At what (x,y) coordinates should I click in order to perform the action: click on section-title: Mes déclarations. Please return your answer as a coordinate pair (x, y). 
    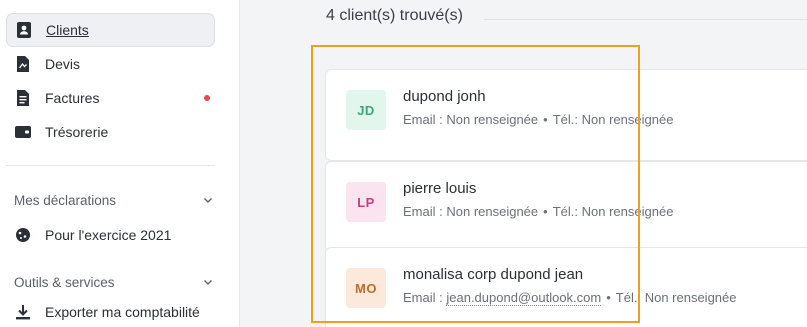
    Looking at the image, I should click on (65, 200).